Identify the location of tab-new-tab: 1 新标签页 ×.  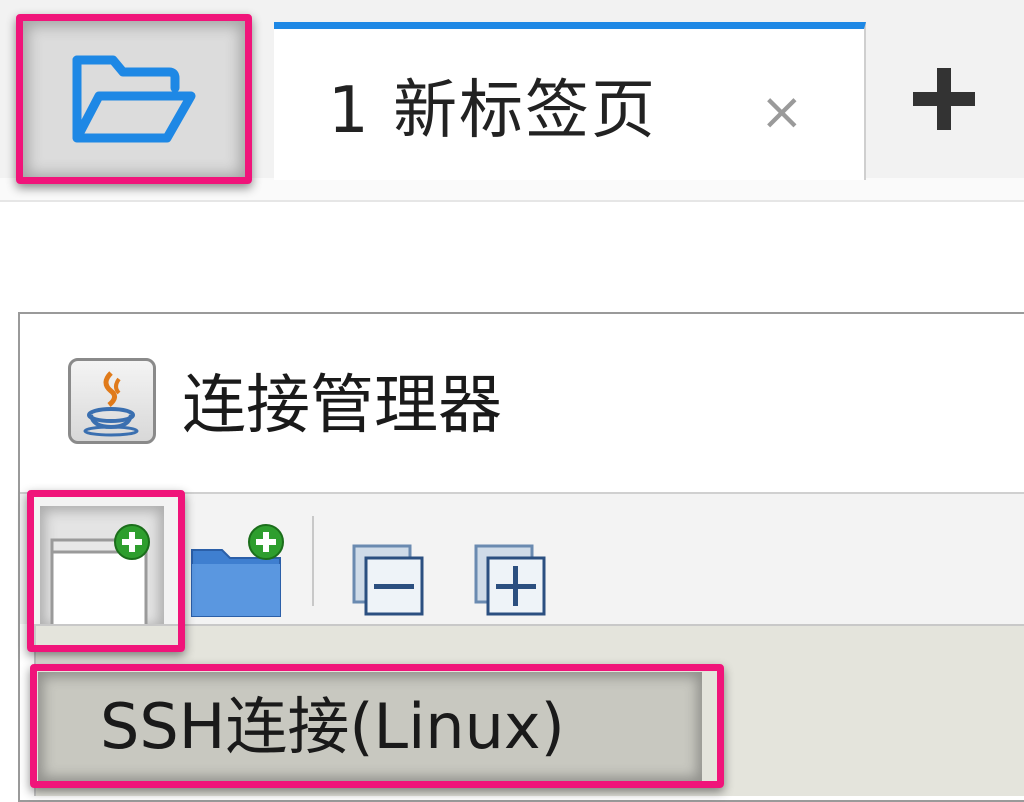
(570, 101).